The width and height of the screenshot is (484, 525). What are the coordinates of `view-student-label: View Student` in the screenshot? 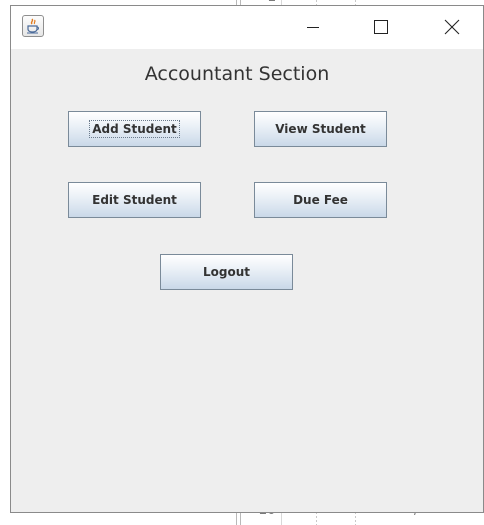 It's located at (320, 129).